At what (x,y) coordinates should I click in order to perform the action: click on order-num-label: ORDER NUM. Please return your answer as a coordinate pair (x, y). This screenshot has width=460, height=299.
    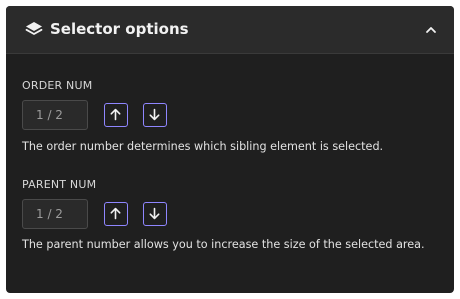
    Looking at the image, I should click on (57, 85).